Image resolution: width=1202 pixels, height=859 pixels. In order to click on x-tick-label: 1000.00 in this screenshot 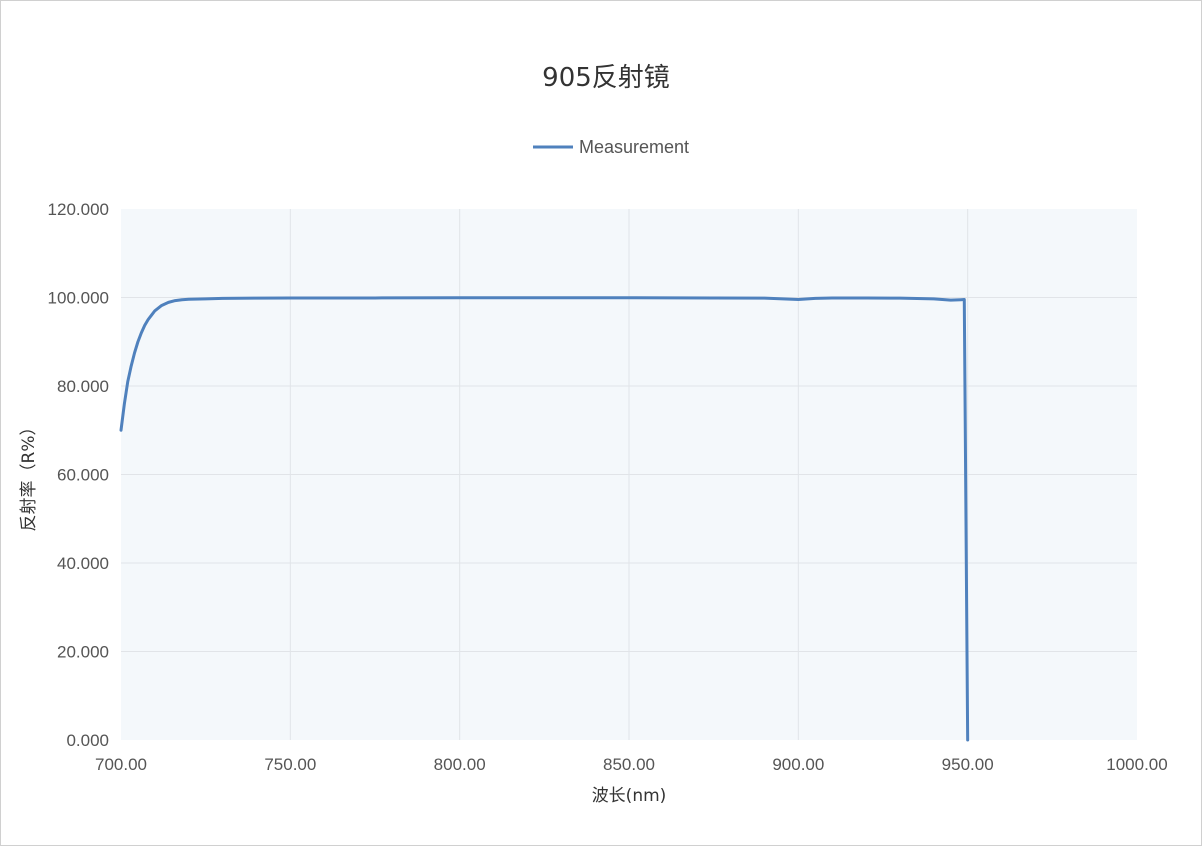, I will do `click(1136, 764)`.